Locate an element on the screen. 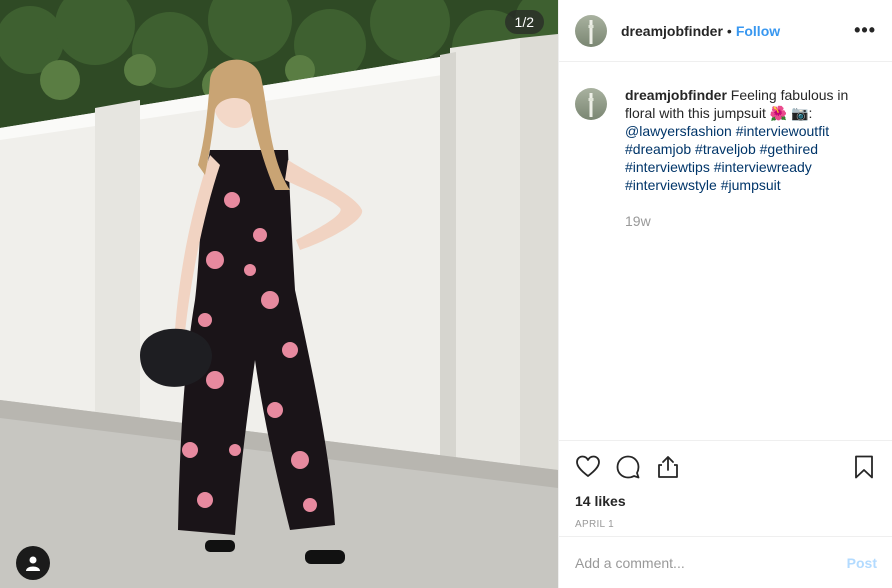  hashtag-link: #interviewstyle is located at coordinates (671, 185).